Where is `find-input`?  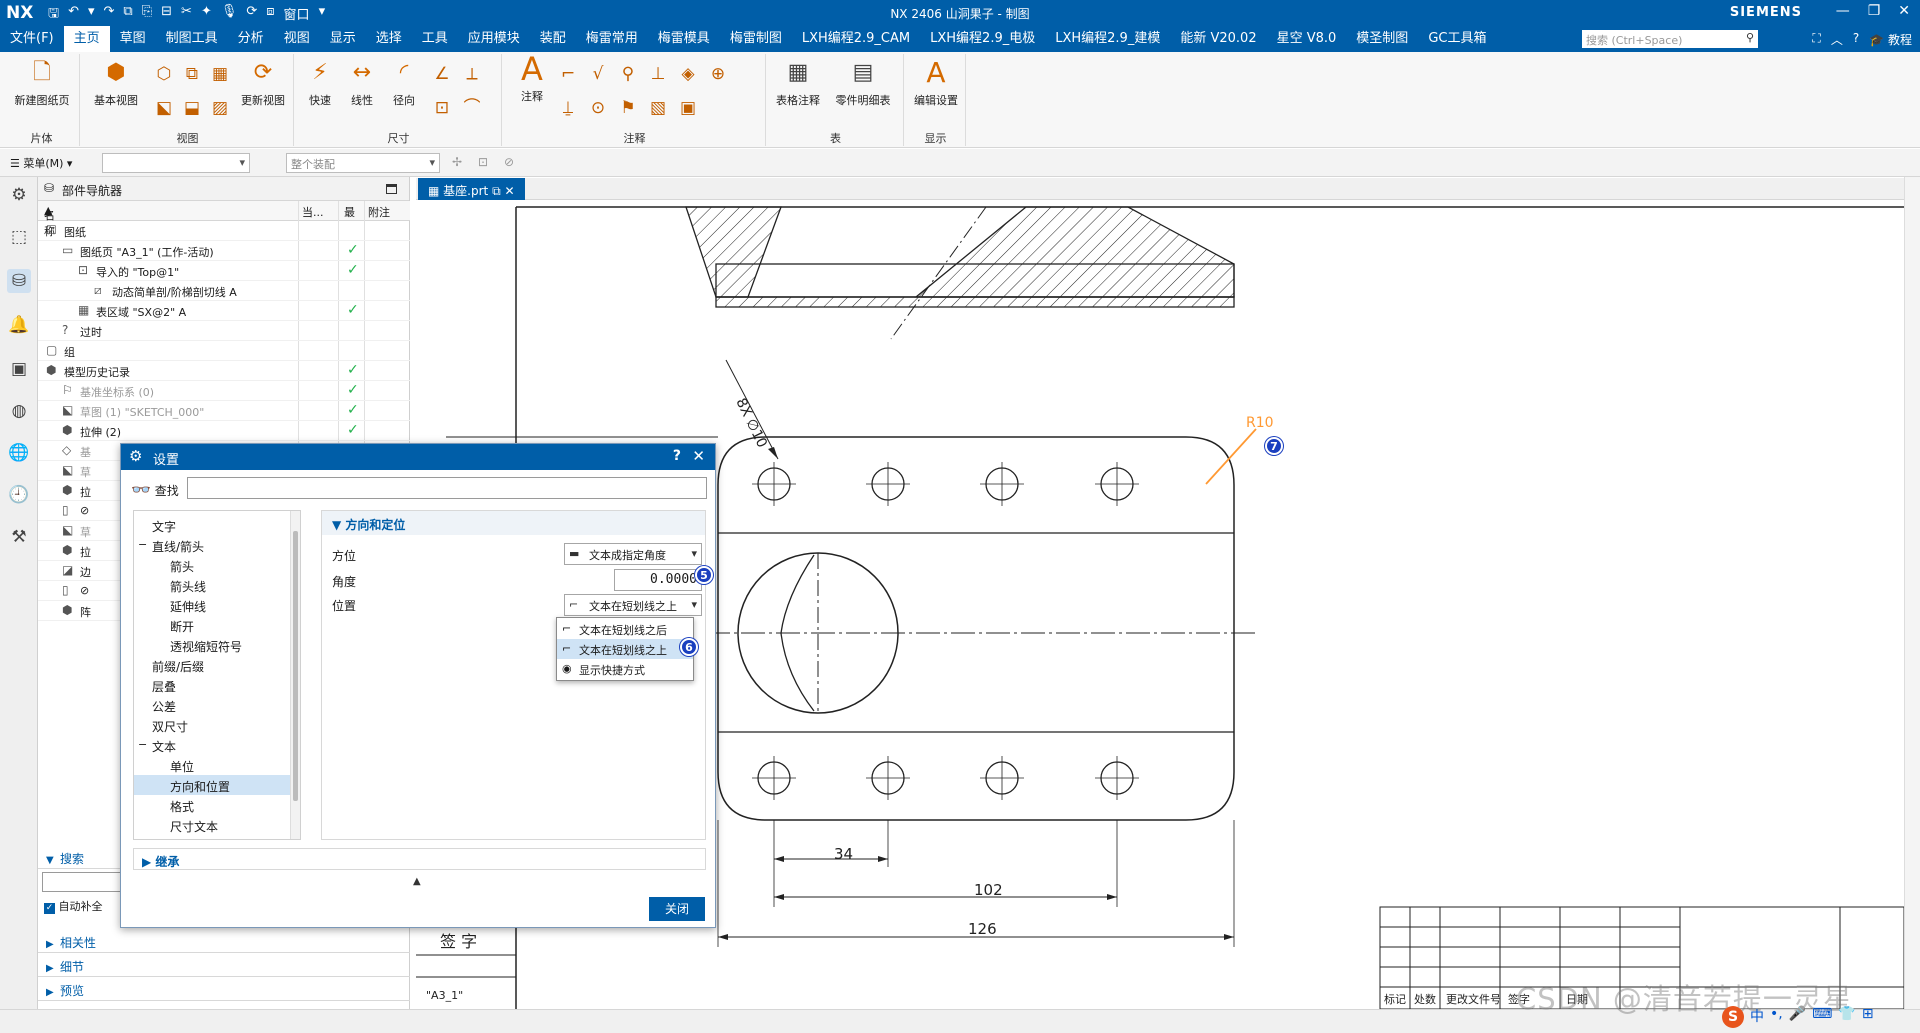
find-input is located at coordinates (447, 488).